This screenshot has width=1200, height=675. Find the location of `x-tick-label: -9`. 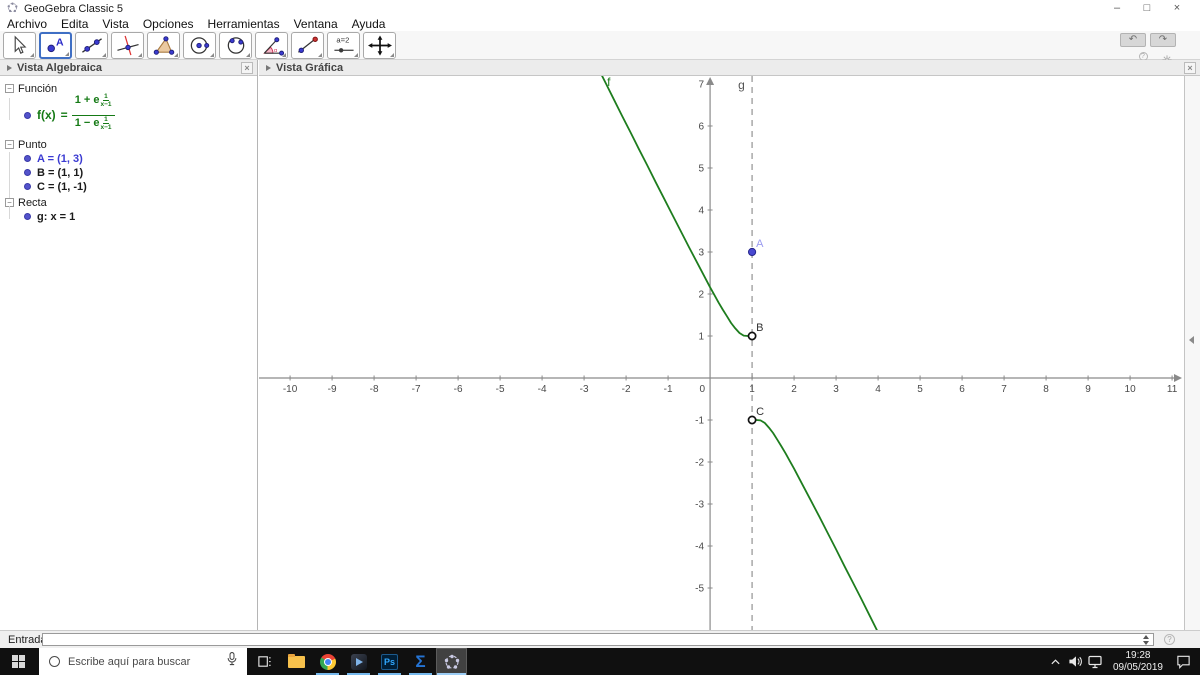

x-tick-label: -9 is located at coordinates (332, 389).